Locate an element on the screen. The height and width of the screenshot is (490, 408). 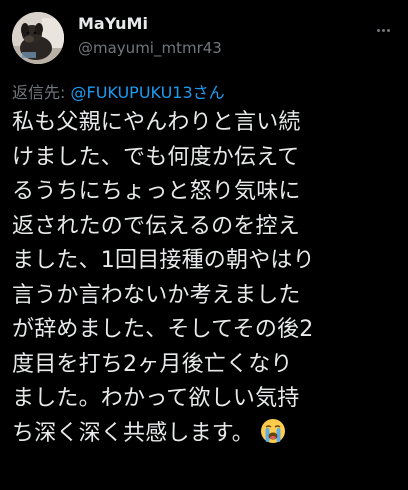
tweet-body-line: が辞めました、そしてその後2 is located at coordinates (163, 329).